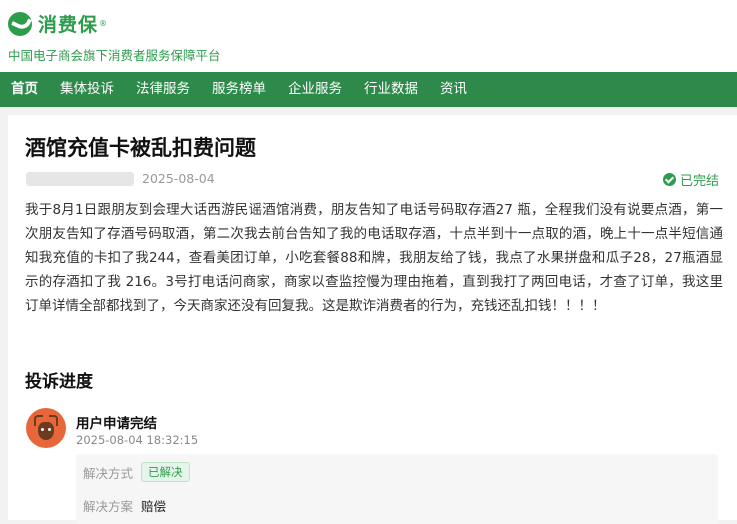 The width and height of the screenshot is (737, 524). I want to click on nav-item-news: 资讯, so click(453, 89).